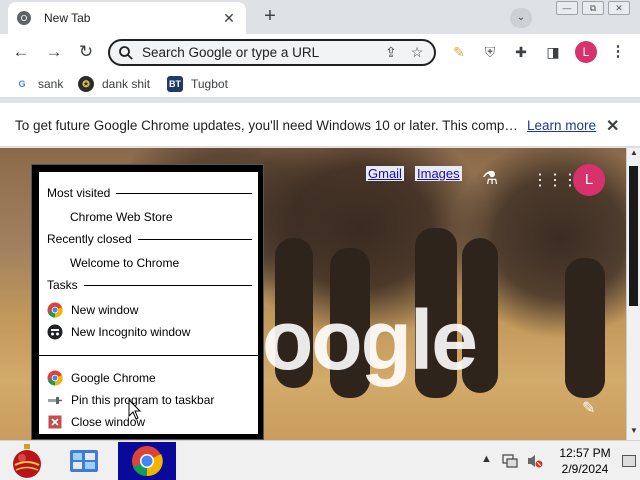 This screenshot has width=640, height=480. Describe the element at coordinates (320, 84) in the screenshot. I see `bookmarks-bar: G sank ✪ dank shit BT Tugbot` at that location.